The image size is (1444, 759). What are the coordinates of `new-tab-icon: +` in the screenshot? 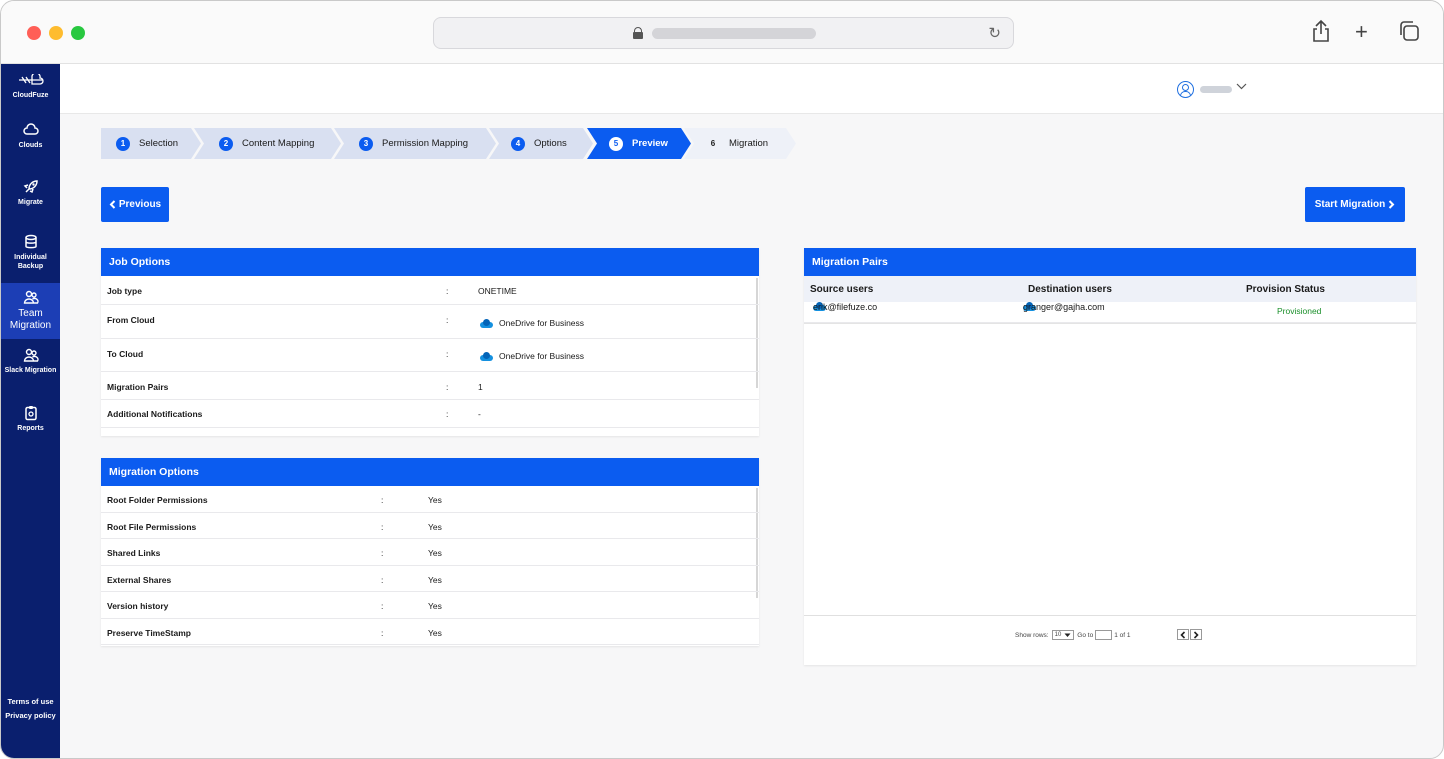 It's located at (1361, 32).